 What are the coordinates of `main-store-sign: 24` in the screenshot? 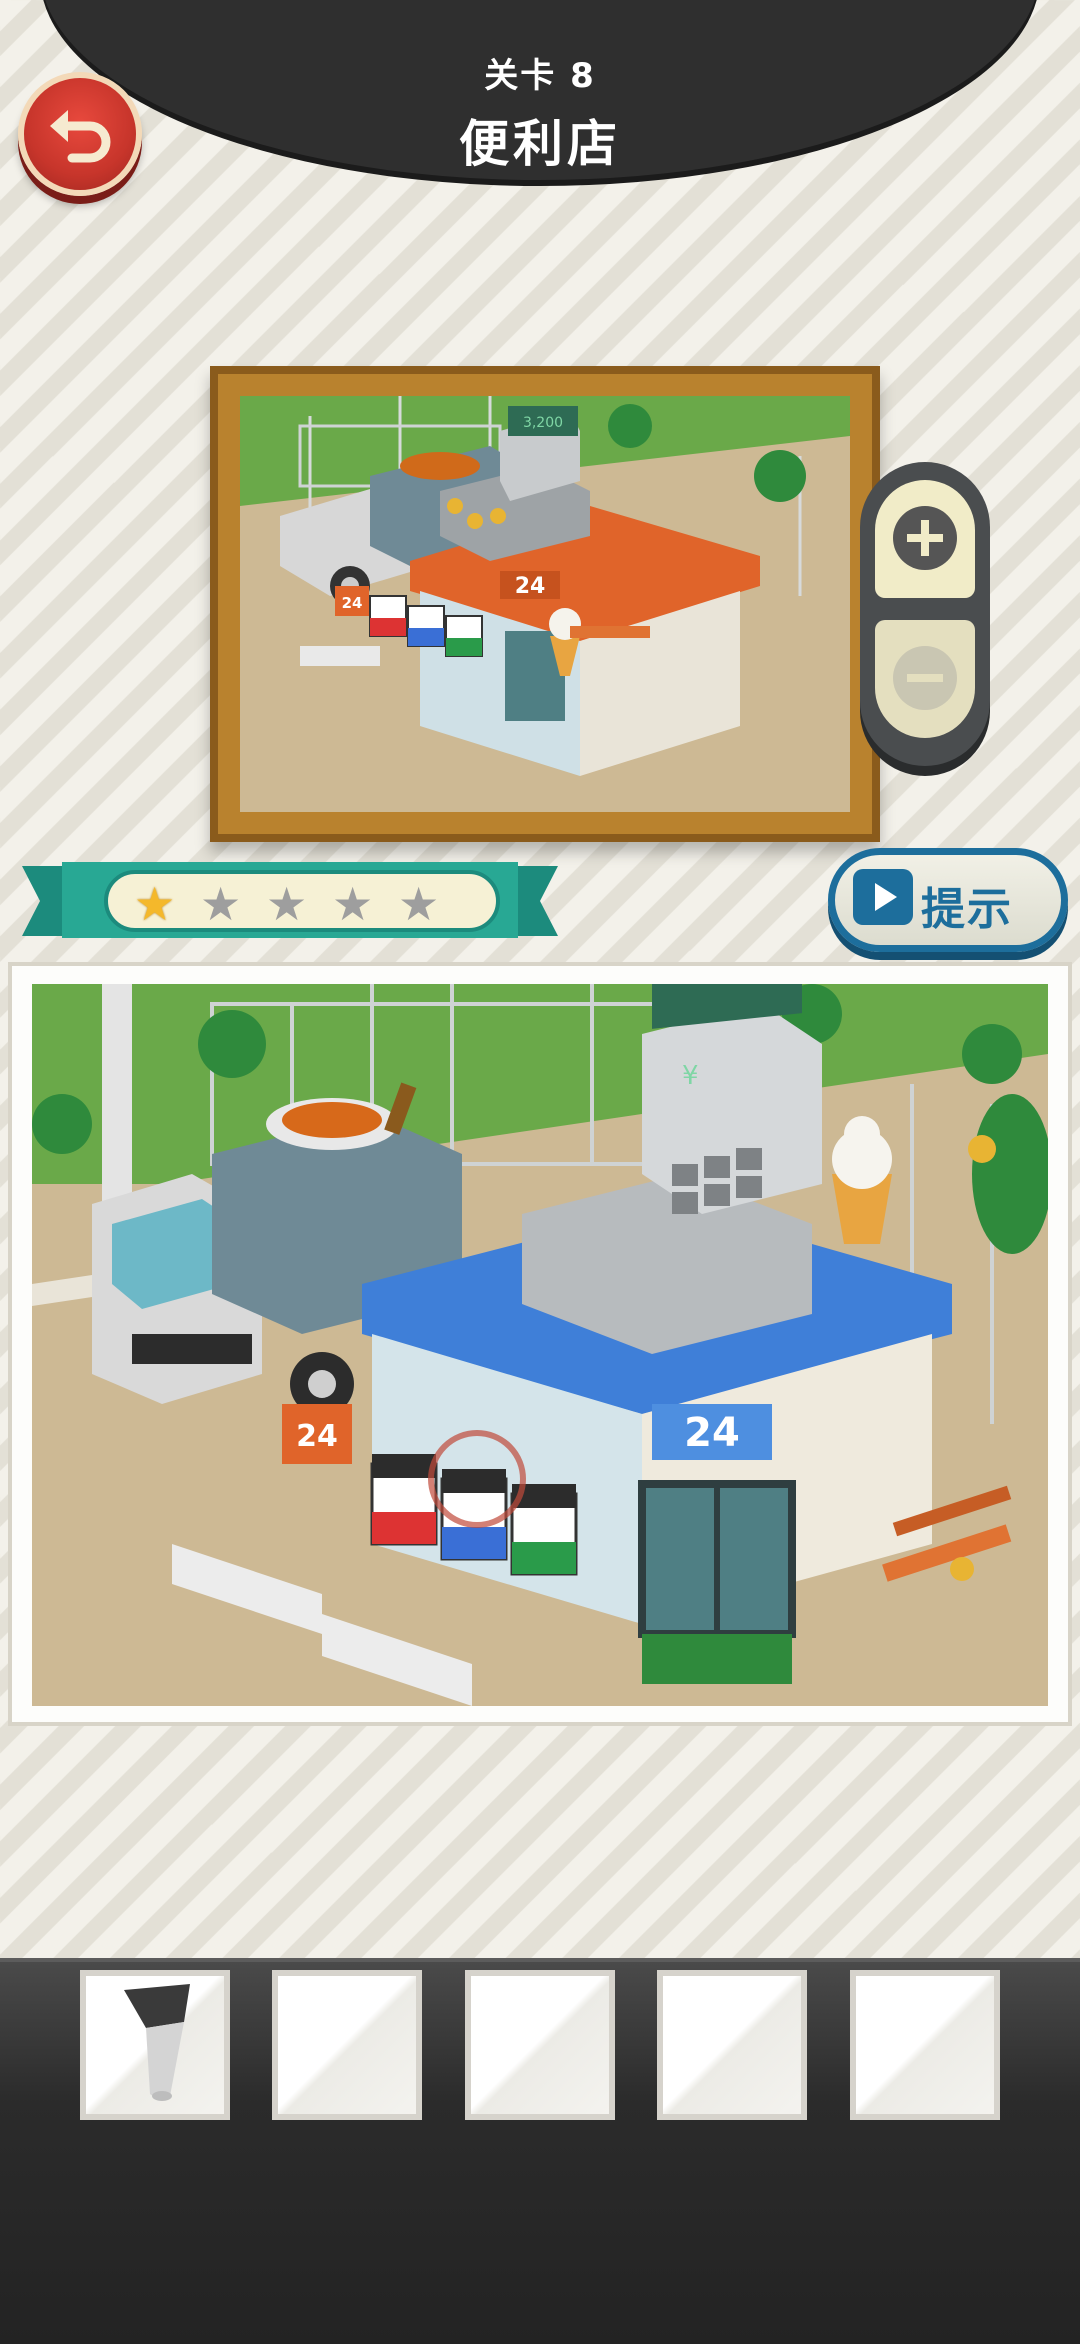 It's located at (712, 1433).